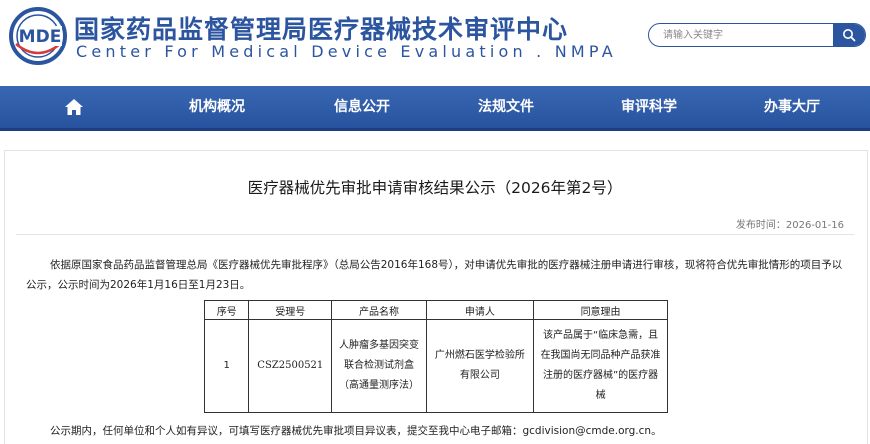  I want to click on search-button, so click(849, 35).